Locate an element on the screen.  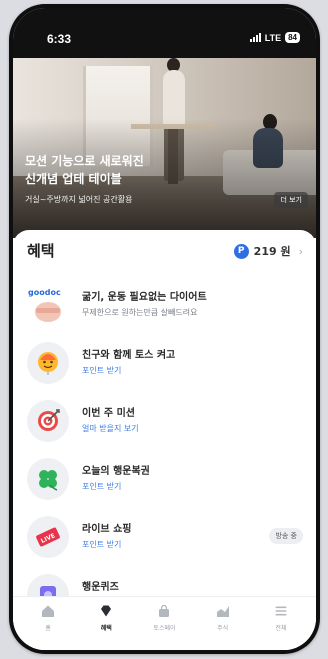
network-label: LTE is located at coordinates (273, 37).